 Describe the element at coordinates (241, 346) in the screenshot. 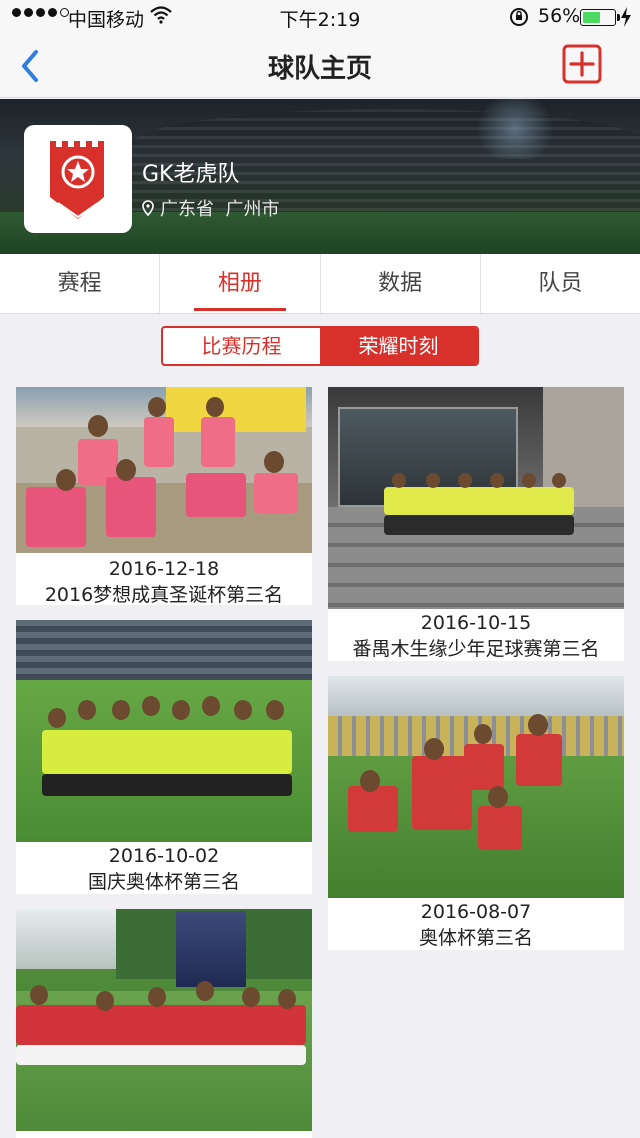

I see `segment-match-history: 比赛历程` at that location.